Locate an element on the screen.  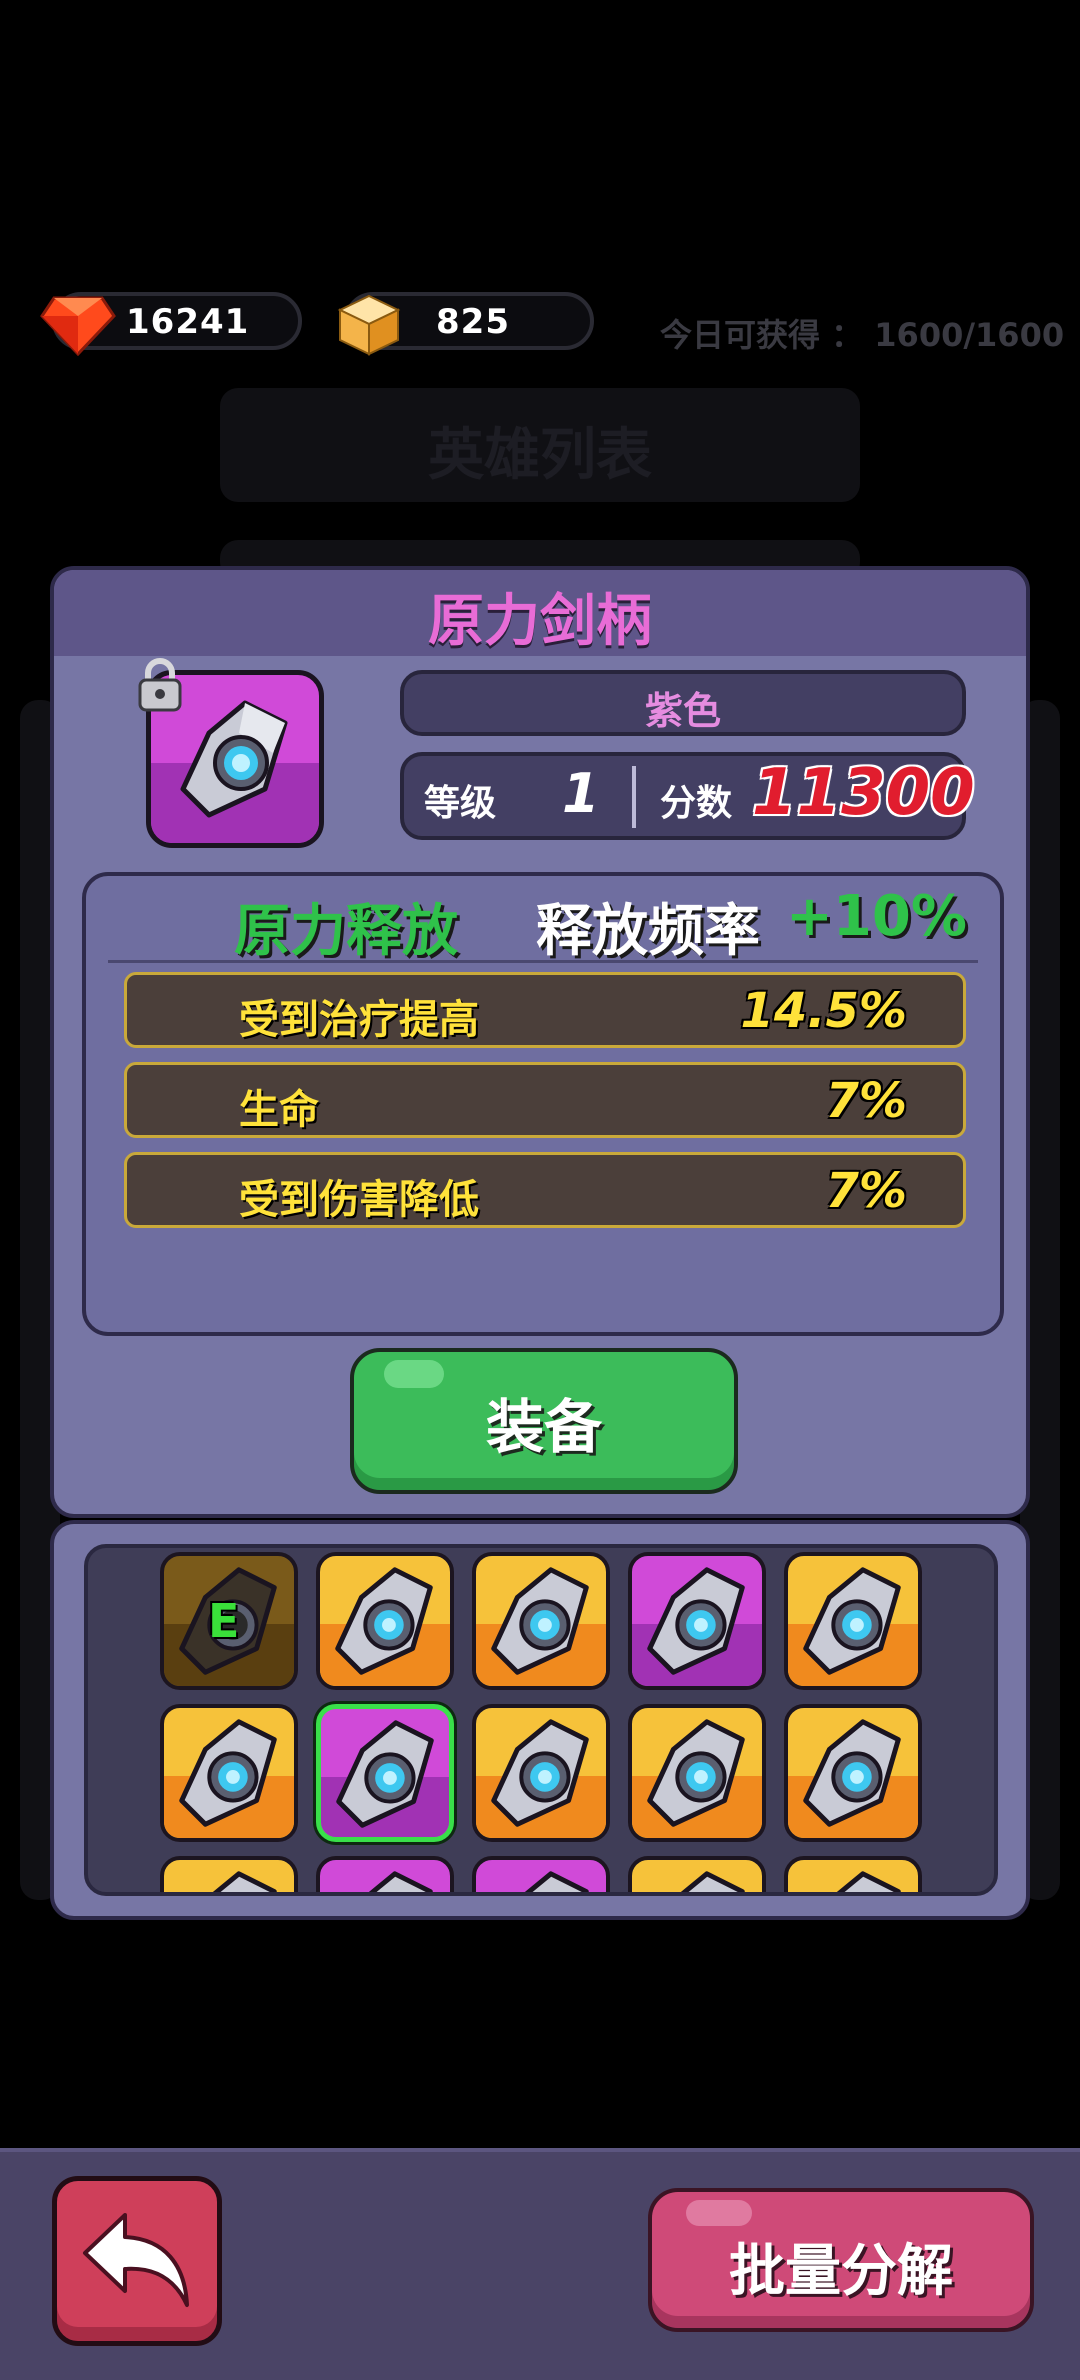
gold-cube-icon is located at coordinates (369, 325).